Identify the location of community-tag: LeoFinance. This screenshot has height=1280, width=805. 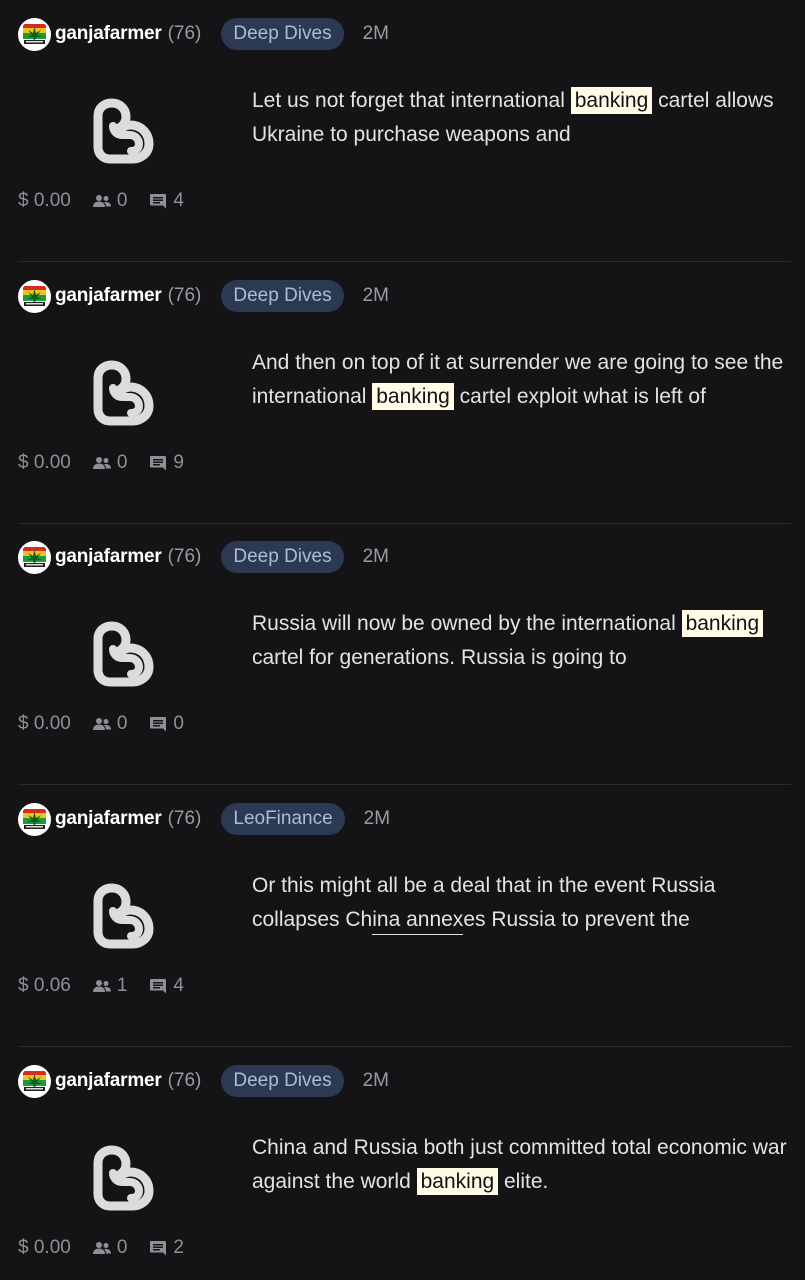
(283, 819).